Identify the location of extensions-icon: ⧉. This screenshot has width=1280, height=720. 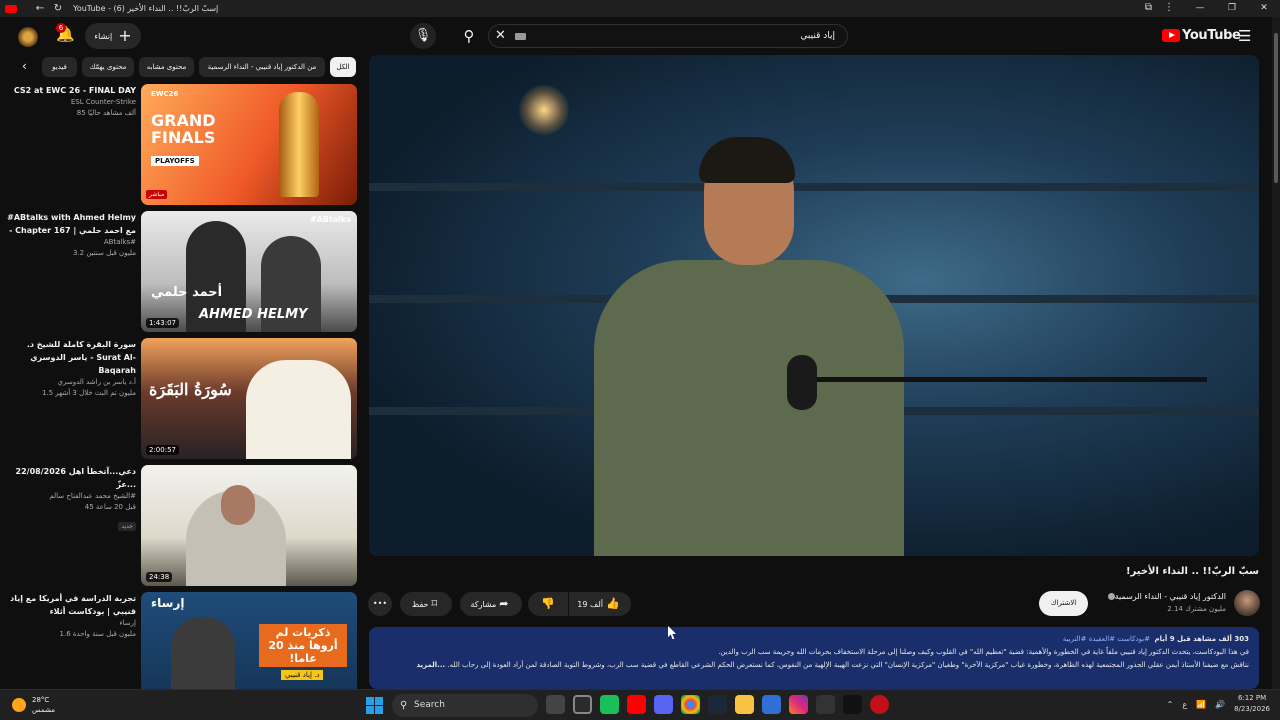
(1148, 7).